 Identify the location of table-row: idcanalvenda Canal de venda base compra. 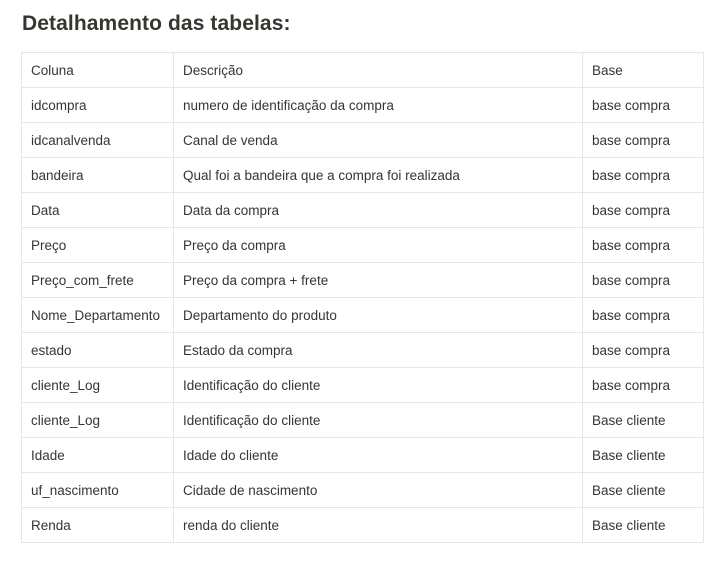
(362, 140).